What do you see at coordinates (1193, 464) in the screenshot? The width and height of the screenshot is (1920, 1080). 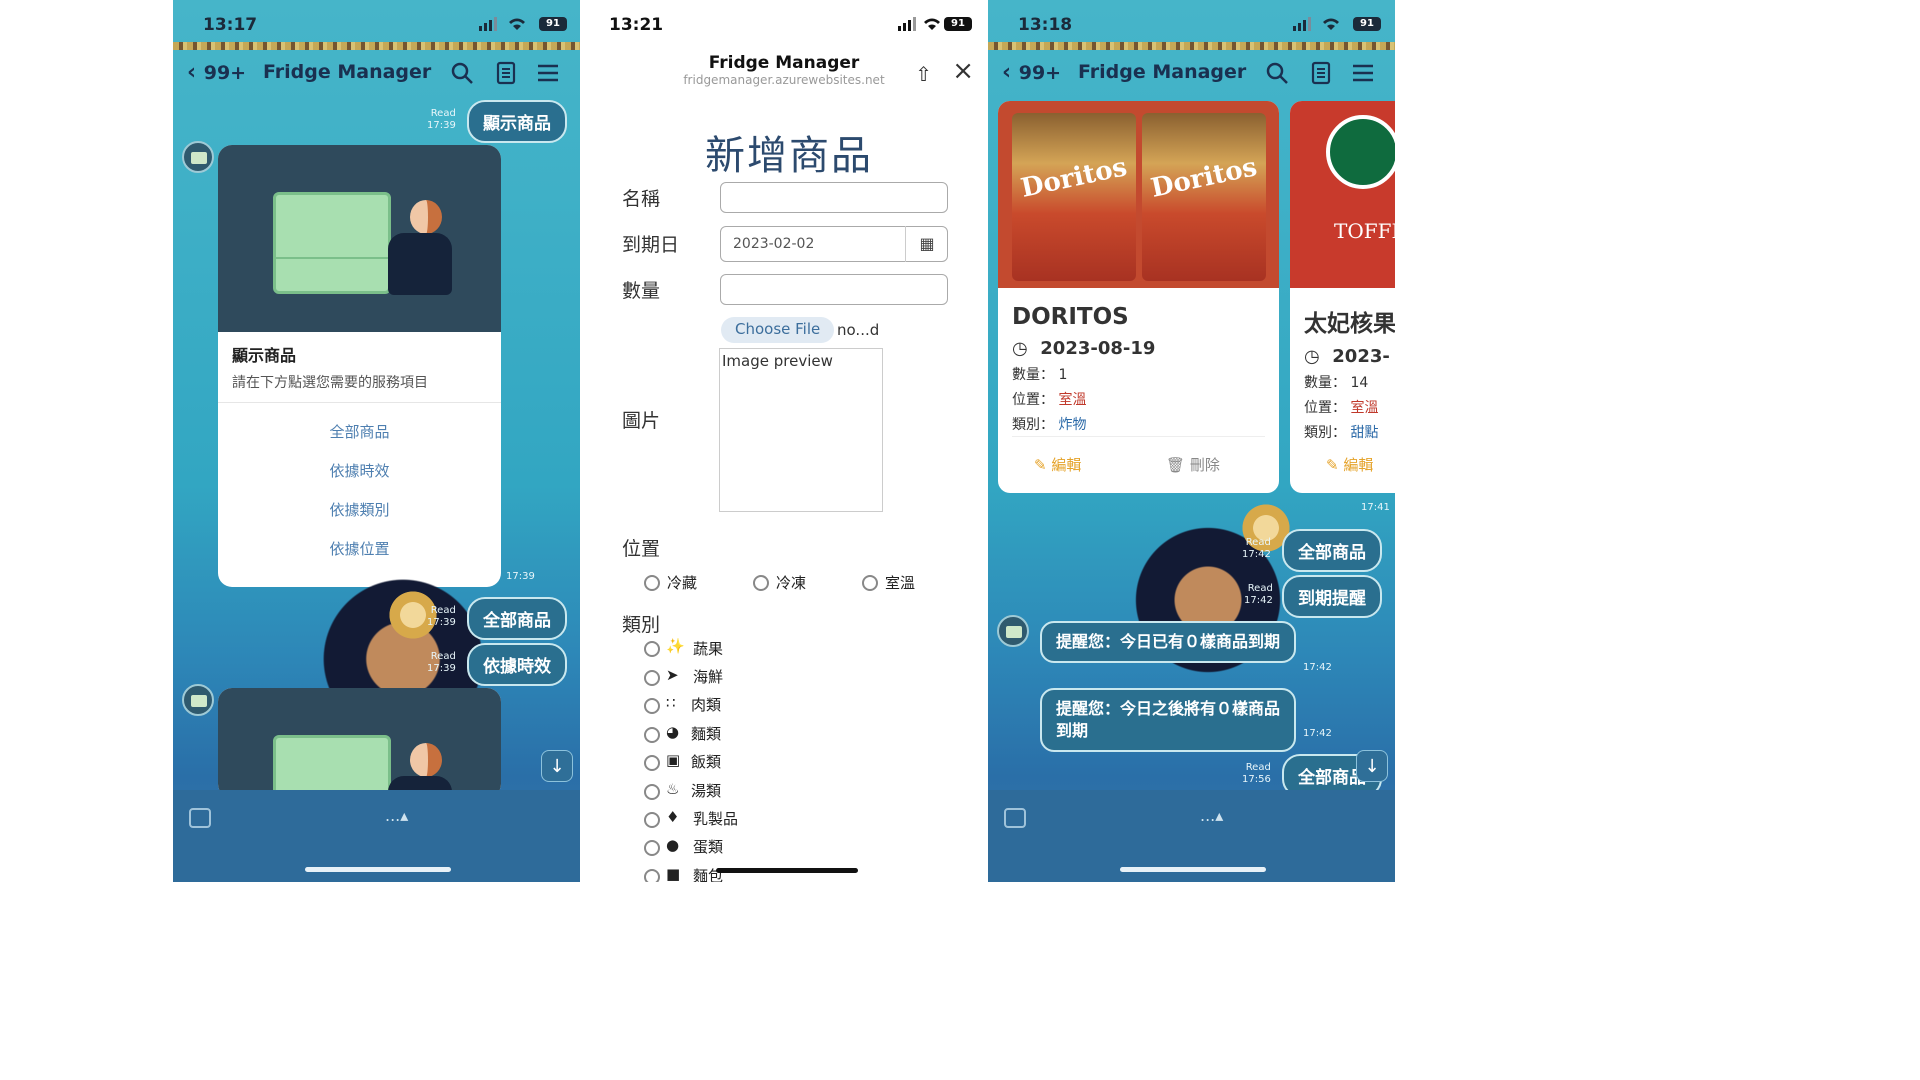 I see `delete-button: 🗑 刪除` at bounding box center [1193, 464].